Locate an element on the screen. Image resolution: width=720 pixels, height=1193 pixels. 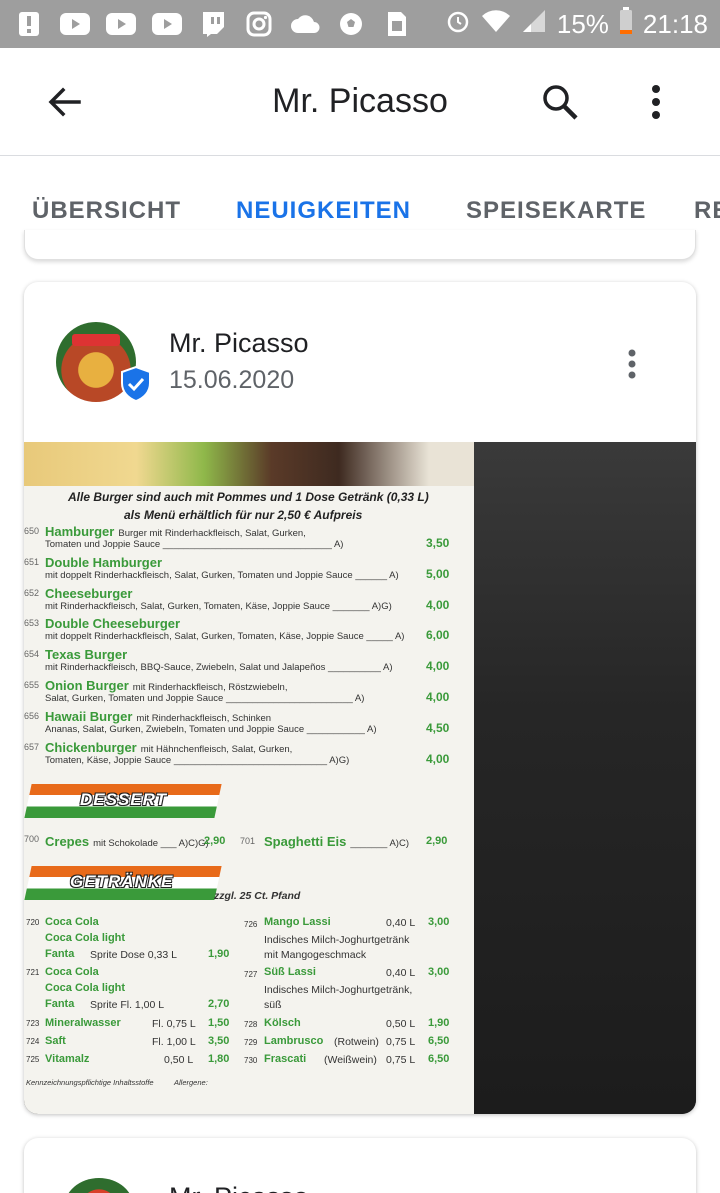
sim-icon is located at coordinates (397, 24).